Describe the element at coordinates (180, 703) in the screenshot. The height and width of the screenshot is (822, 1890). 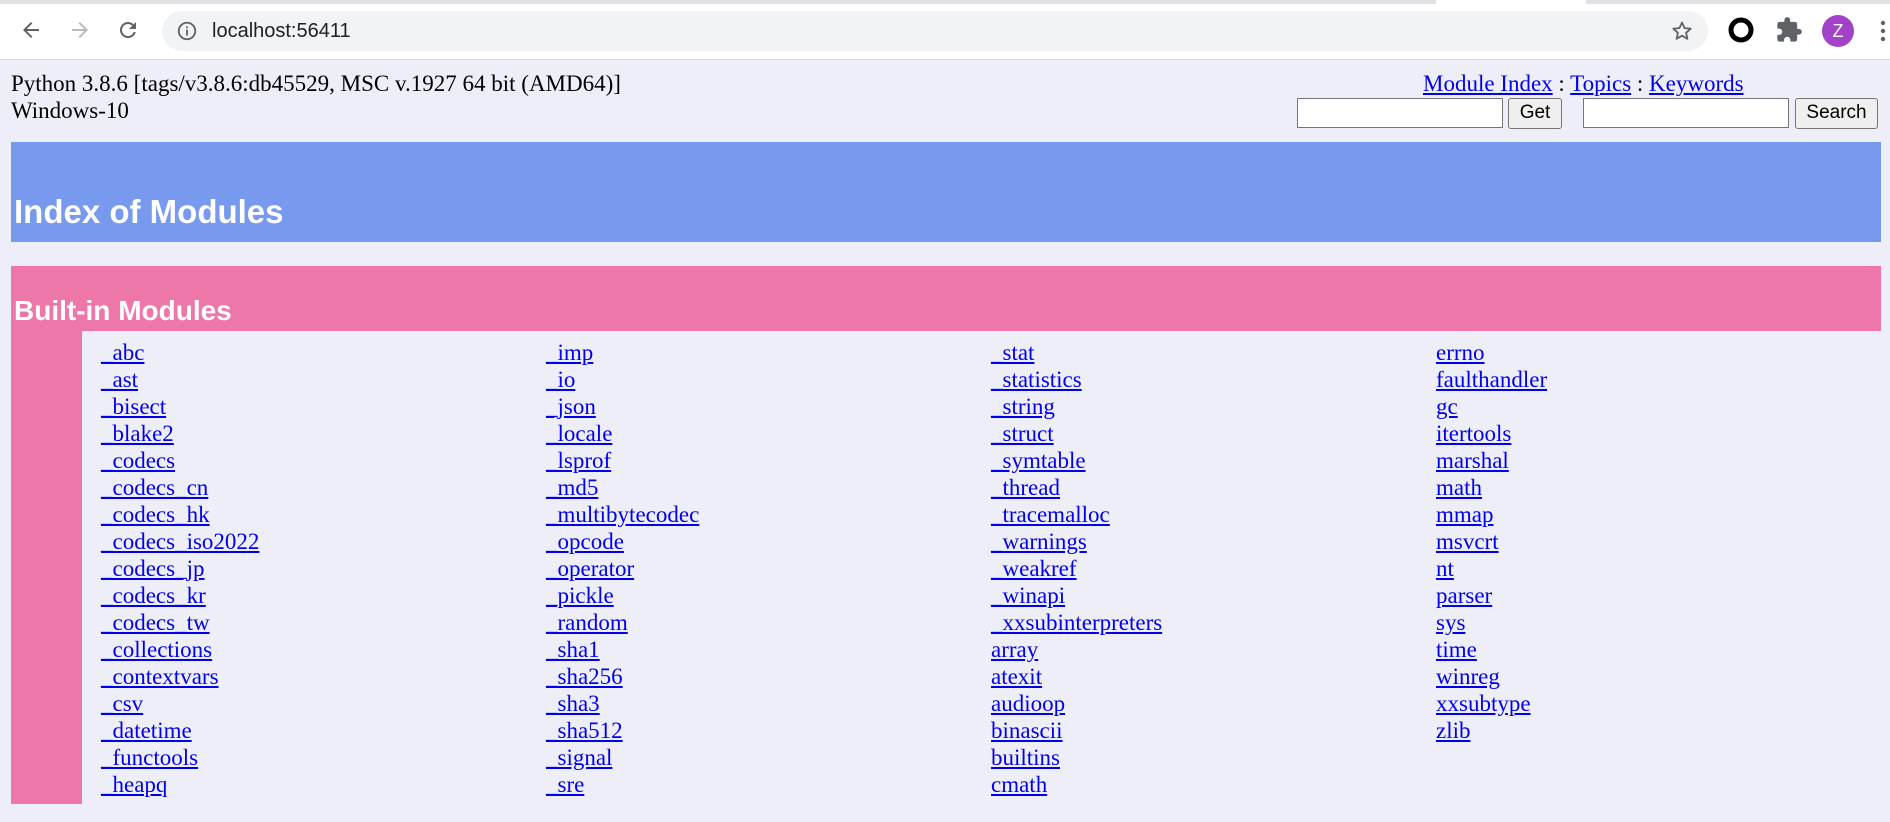
I see `module-link: _csv` at that location.